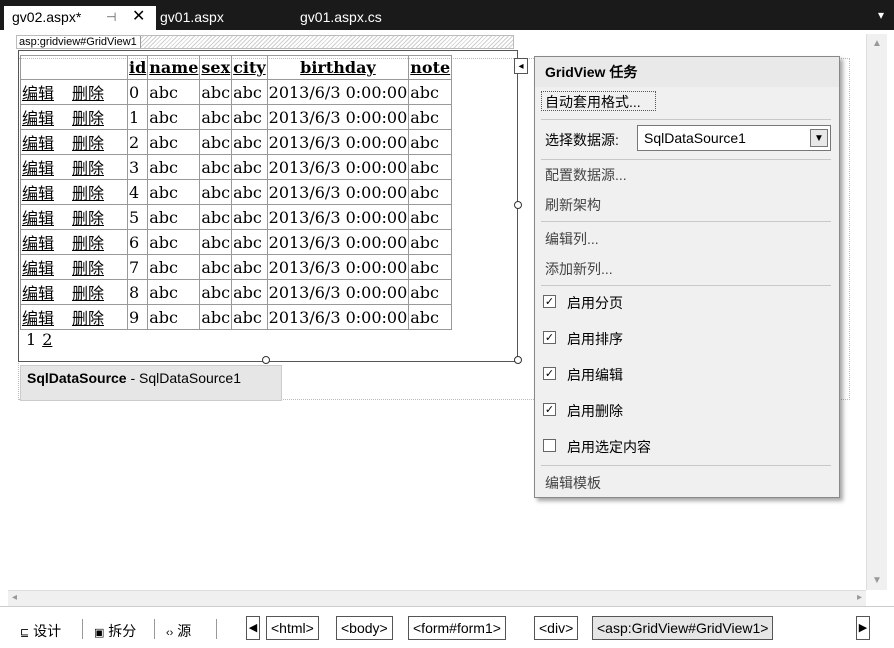 This screenshot has width=894, height=648. I want to click on source-view-icon: ‹›, so click(170, 633).